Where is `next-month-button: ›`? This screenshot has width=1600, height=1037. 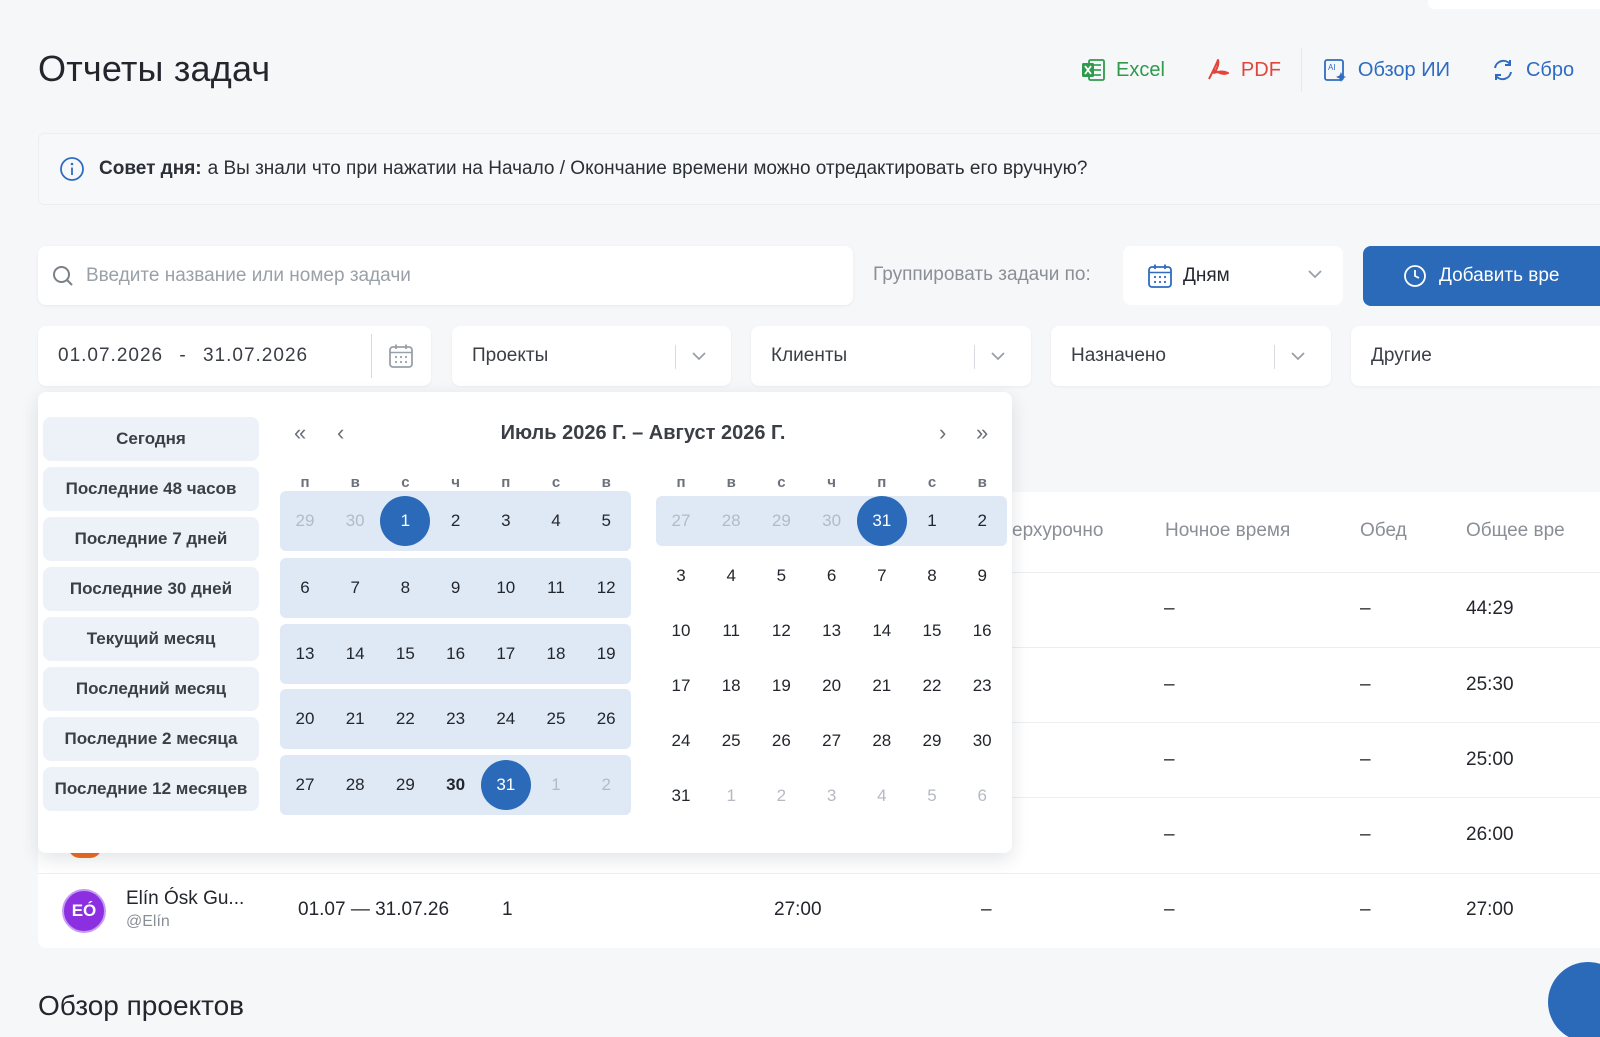
next-month-button: › is located at coordinates (942, 433).